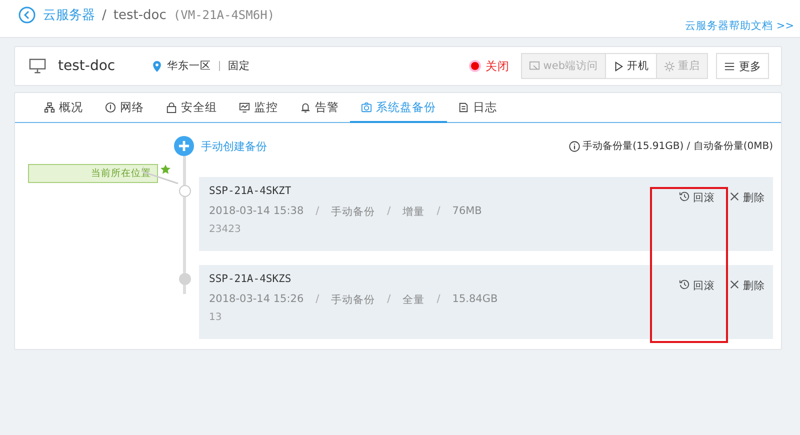 The width and height of the screenshot is (800, 435). Describe the element at coordinates (669, 66) in the screenshot. I see `gear-icon` at that location.